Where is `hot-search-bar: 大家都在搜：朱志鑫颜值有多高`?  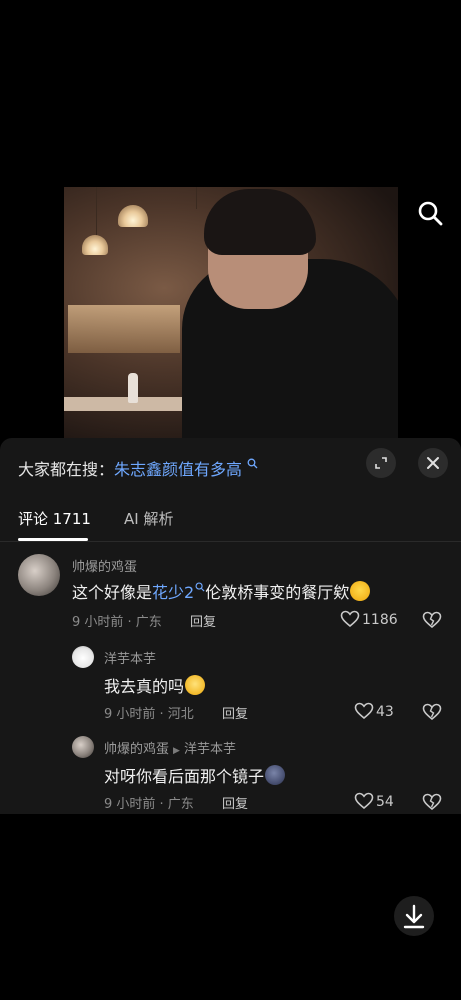 hot-search-bar: 大家都在搜：朱志鑫颜值有多高 is located at coordinates (138, 468).